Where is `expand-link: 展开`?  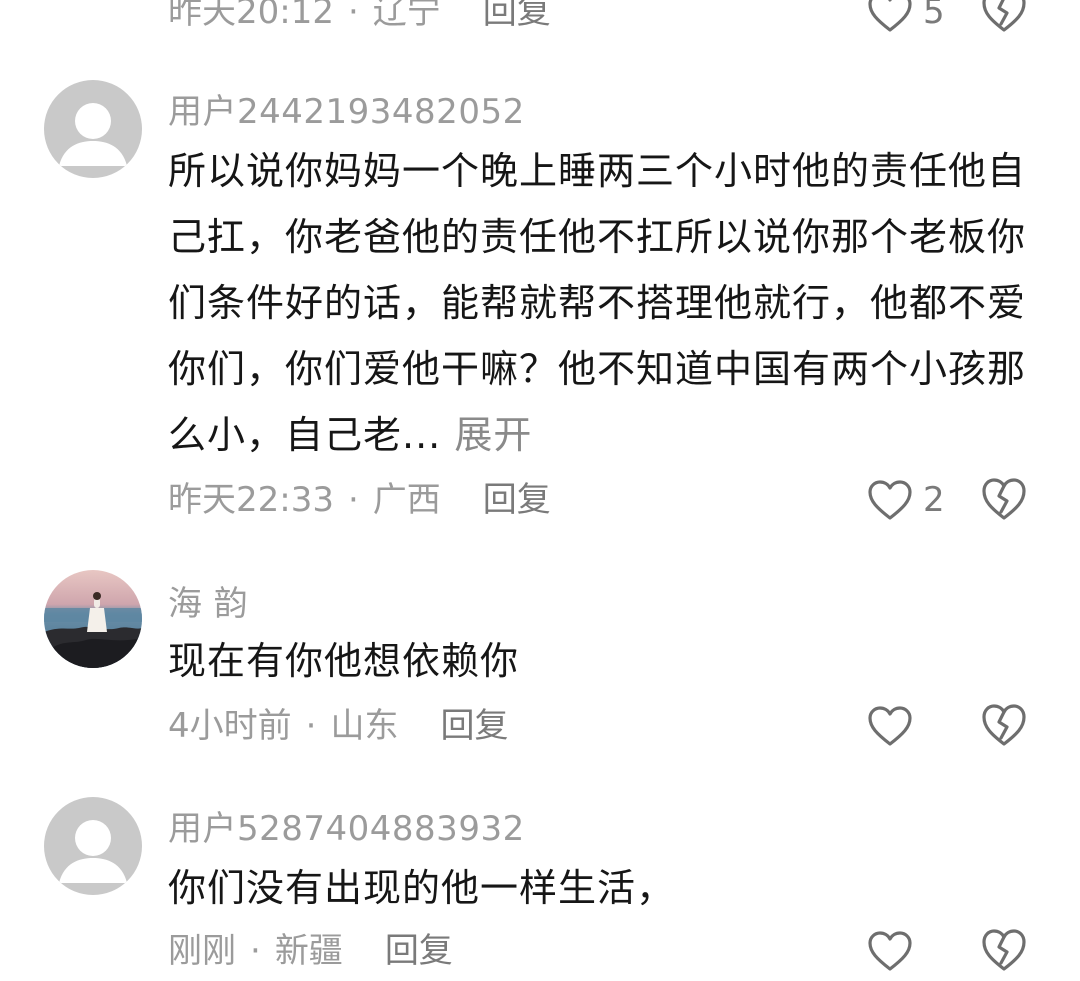 expand-link: 展开 is located at coordinates (493, 435).